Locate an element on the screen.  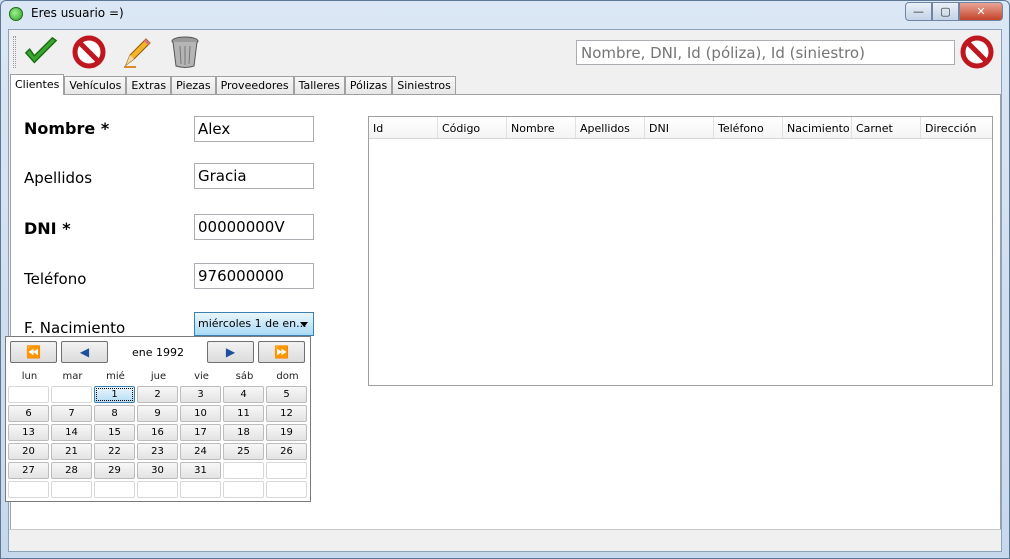
column-header-nacimiento: Nacimiento is located at coordinates (817, 127).